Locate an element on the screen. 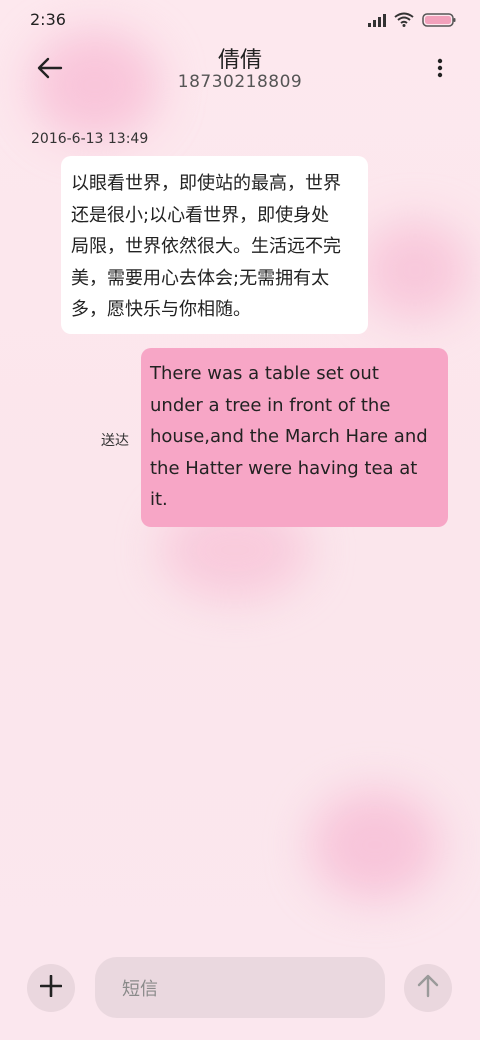 This screenshot has height=1040, width=480. signal-icon is located at coordinates (377, 21).